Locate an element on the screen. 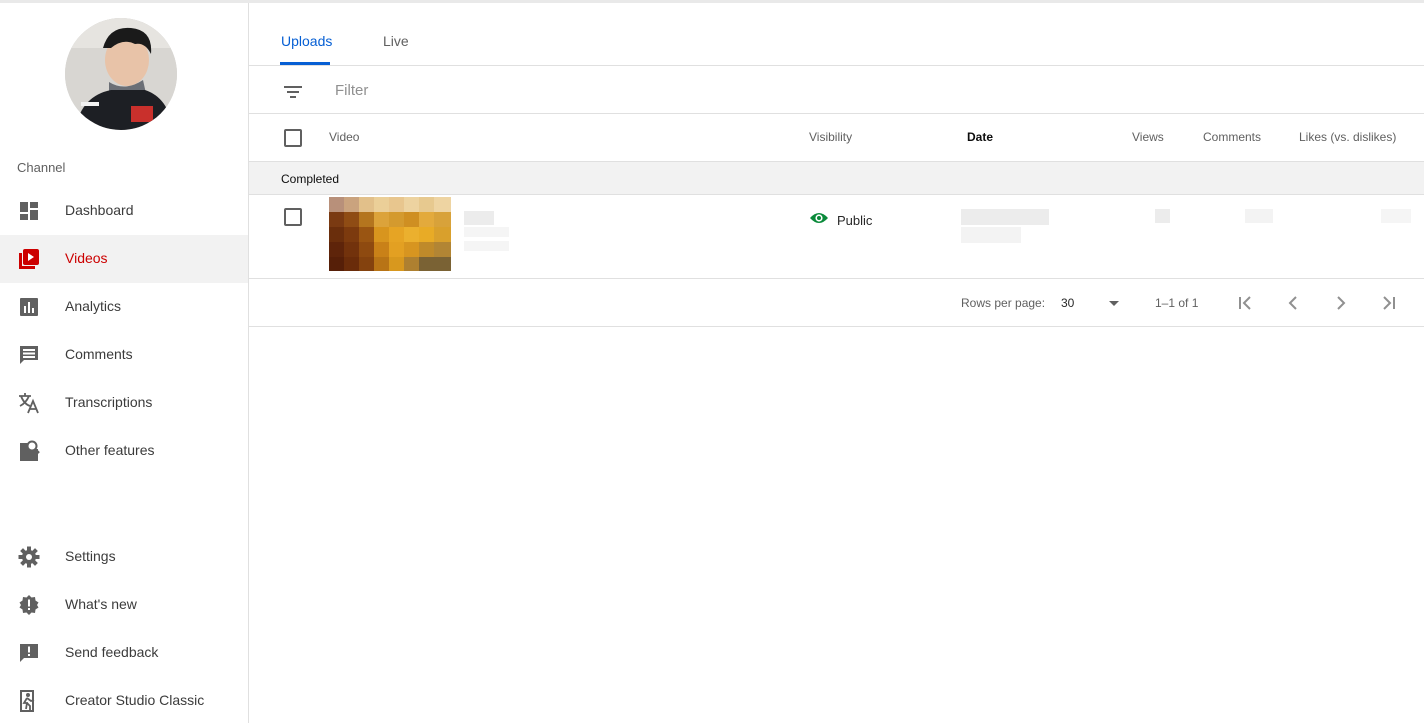  first-page-icon is located at coordinates (1245, 303).